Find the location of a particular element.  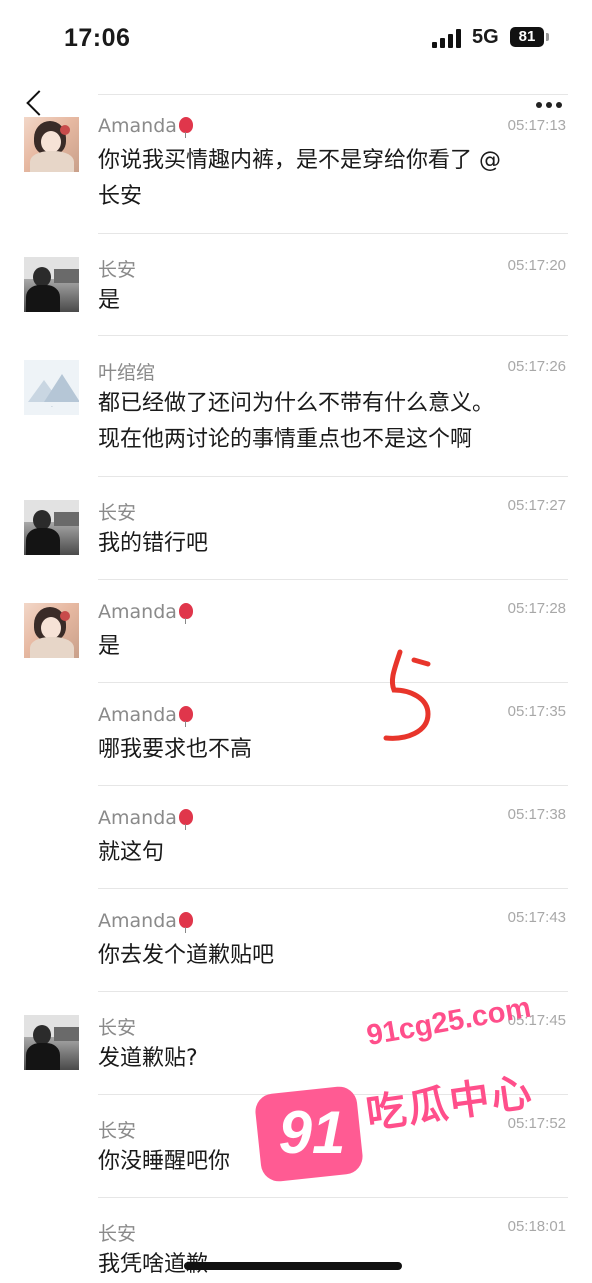

more-options-button is located at coordinates (549, 105).